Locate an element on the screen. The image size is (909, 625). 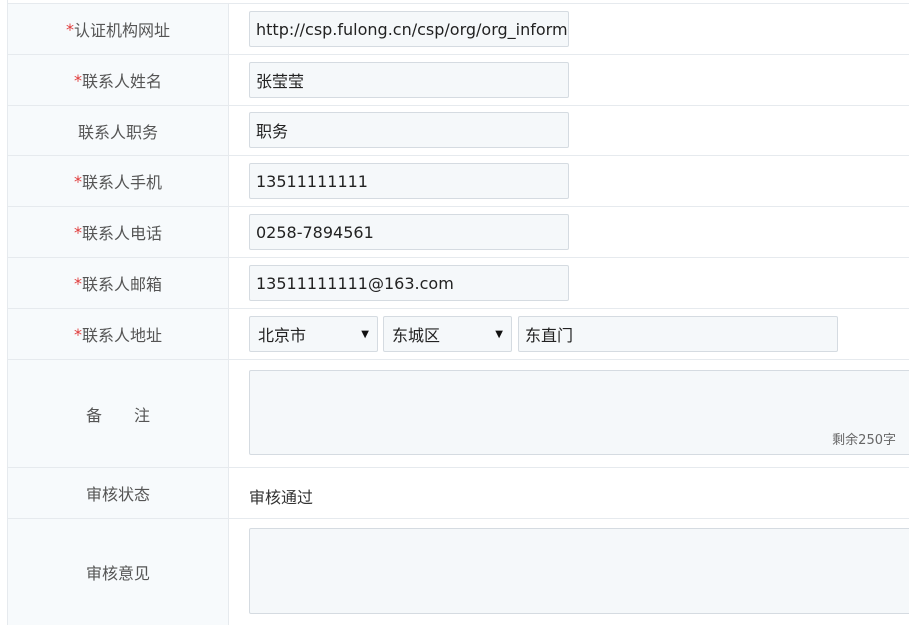
review-status-row: 审核状态 审核通过 is located at coordinates (458, 492).